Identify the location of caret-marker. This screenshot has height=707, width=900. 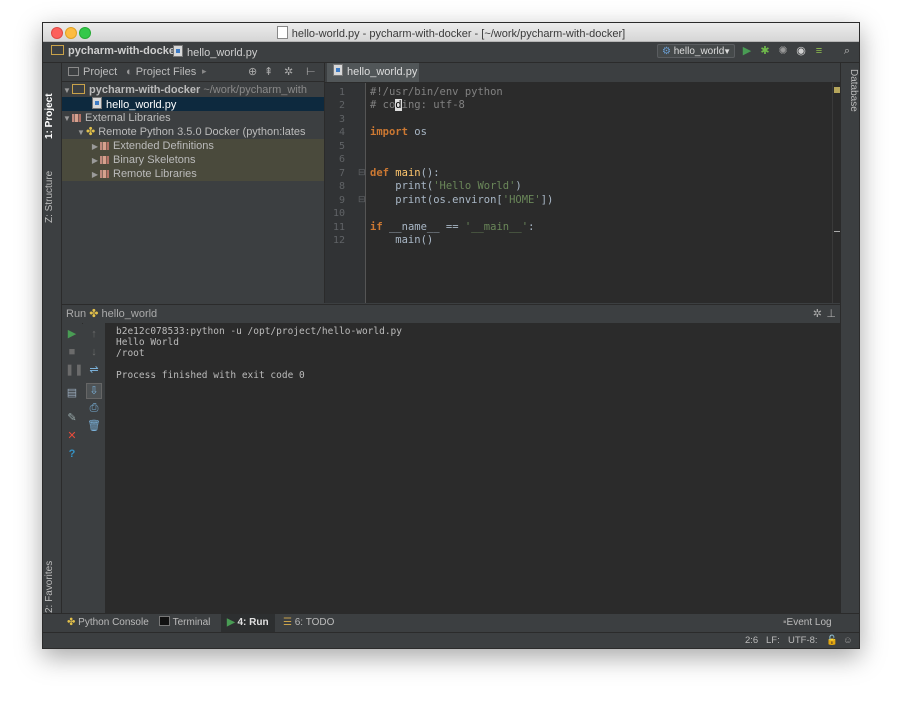
(837, 231).